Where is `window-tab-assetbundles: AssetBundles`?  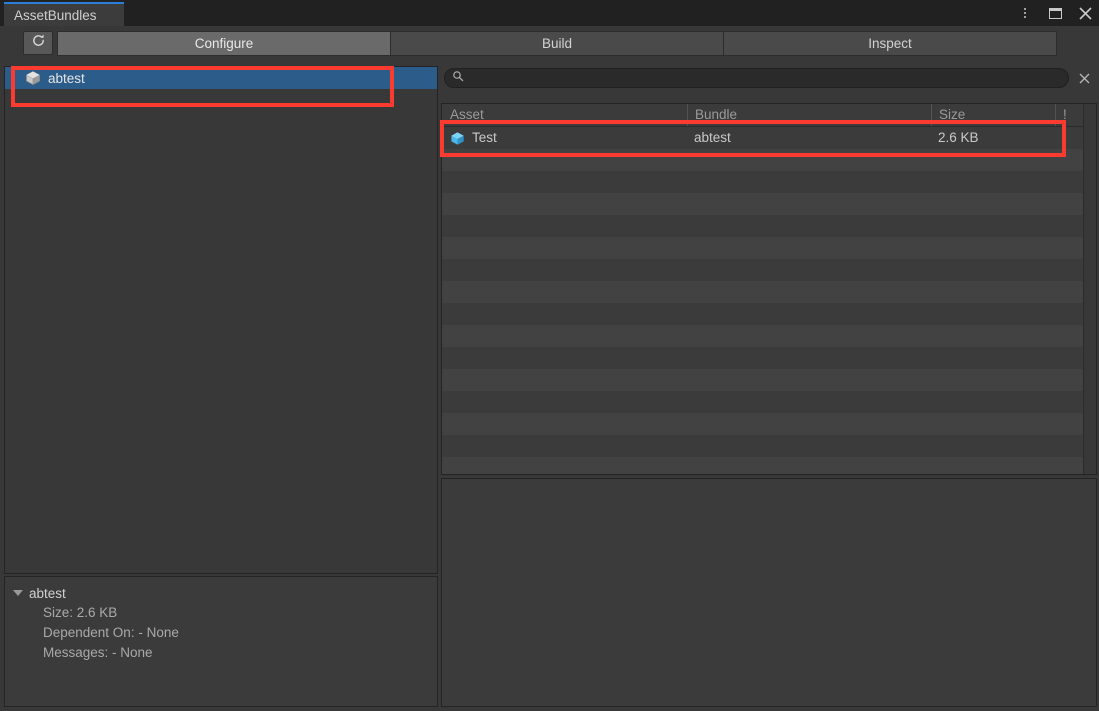 window-tab-assetbundles: AssetBundles is located at coordinates (64, 14).